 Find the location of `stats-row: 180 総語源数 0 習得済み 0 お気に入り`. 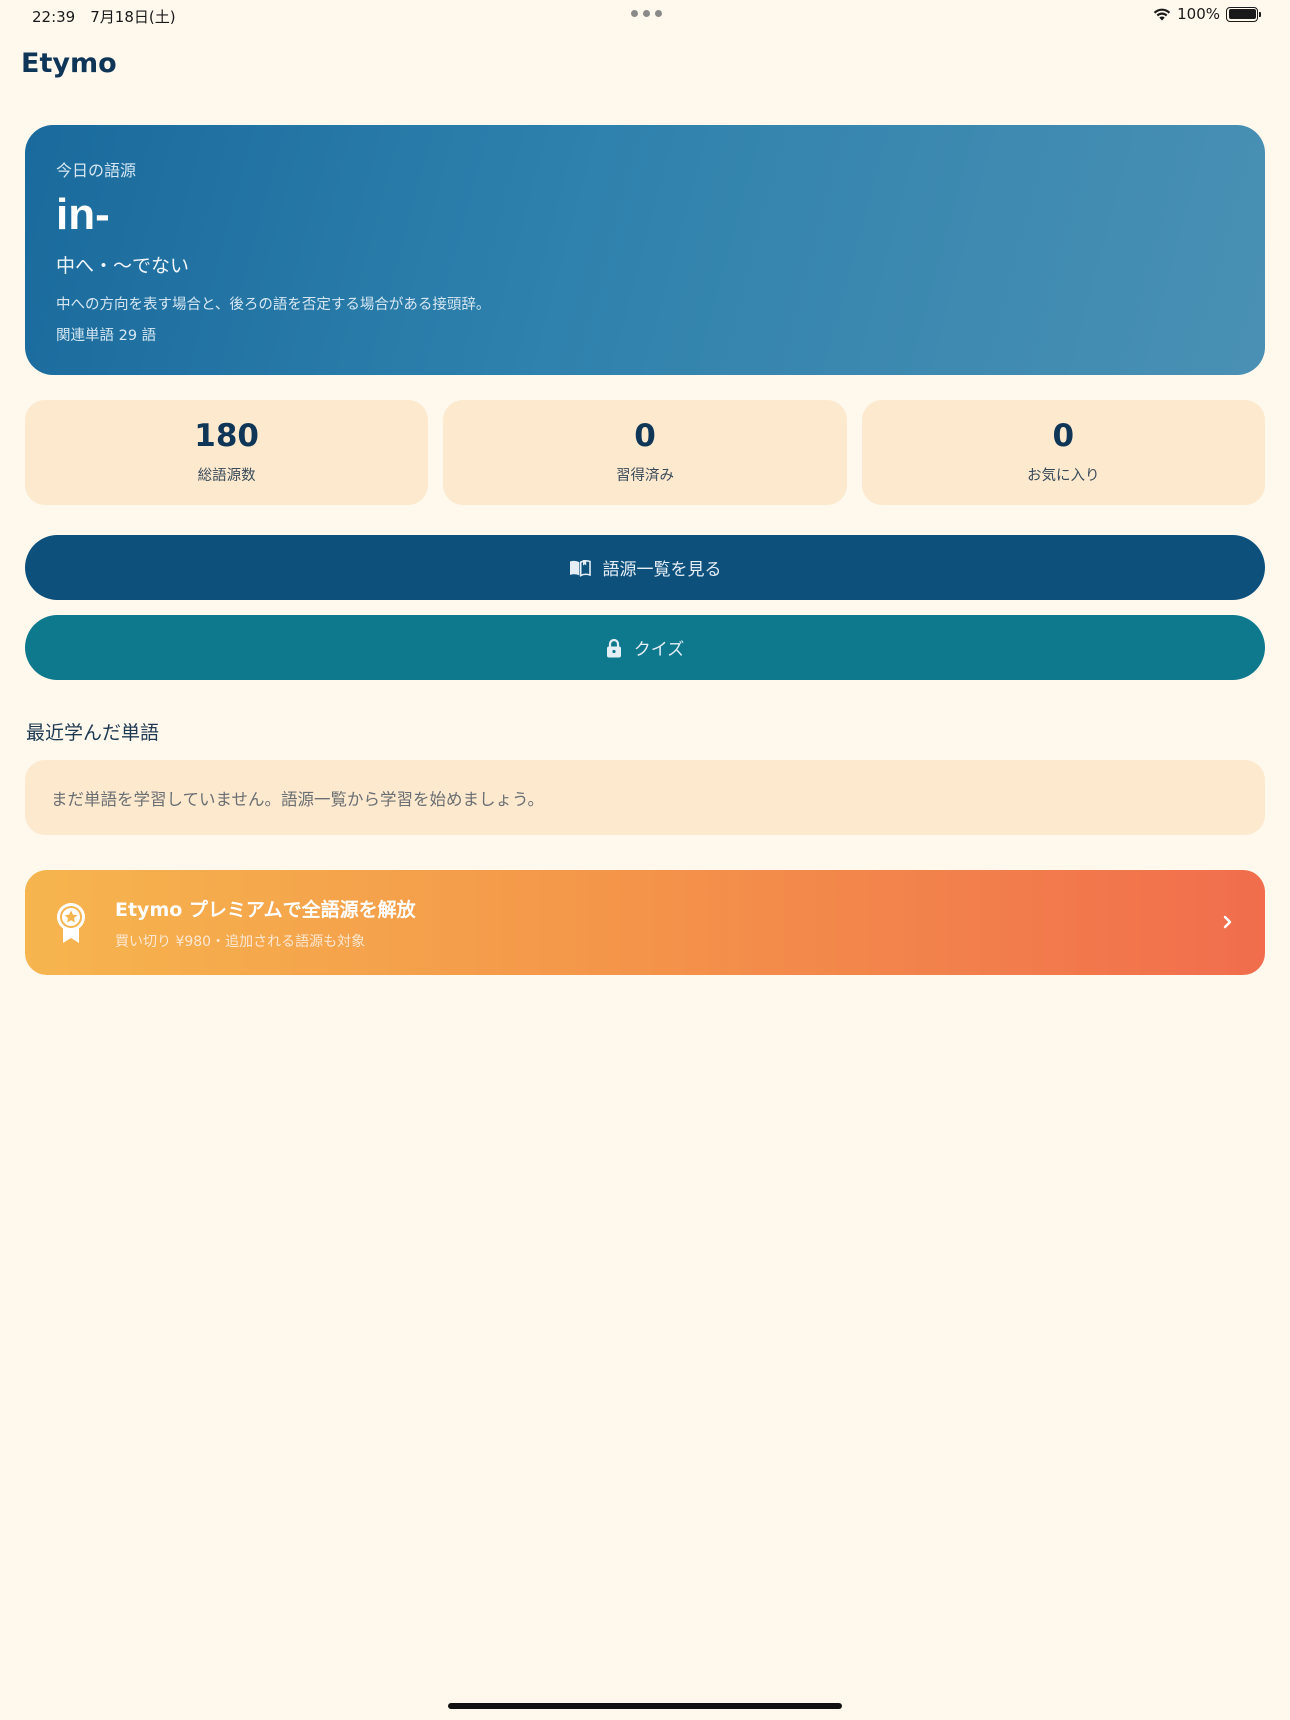

stats-row: 180 総語源数 0 習得済み 0 お気に入り is located at coordinates (645, 452).